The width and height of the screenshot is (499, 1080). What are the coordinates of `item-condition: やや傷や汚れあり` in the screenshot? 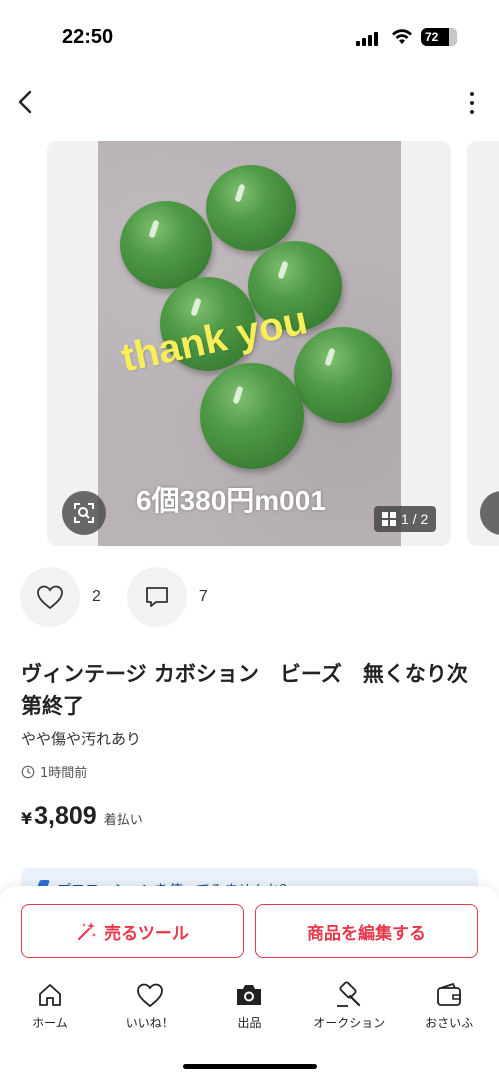 It's located at (81, 739).